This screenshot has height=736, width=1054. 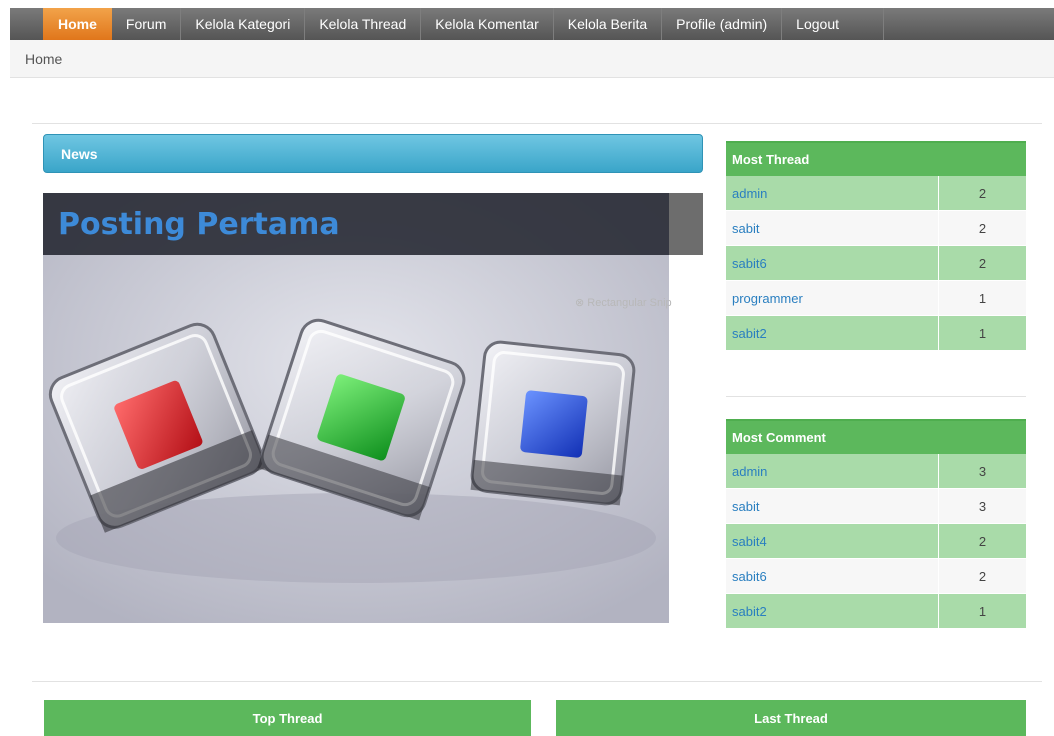 I want to click on breadcrumb: Home, so click(x=532, y=59).